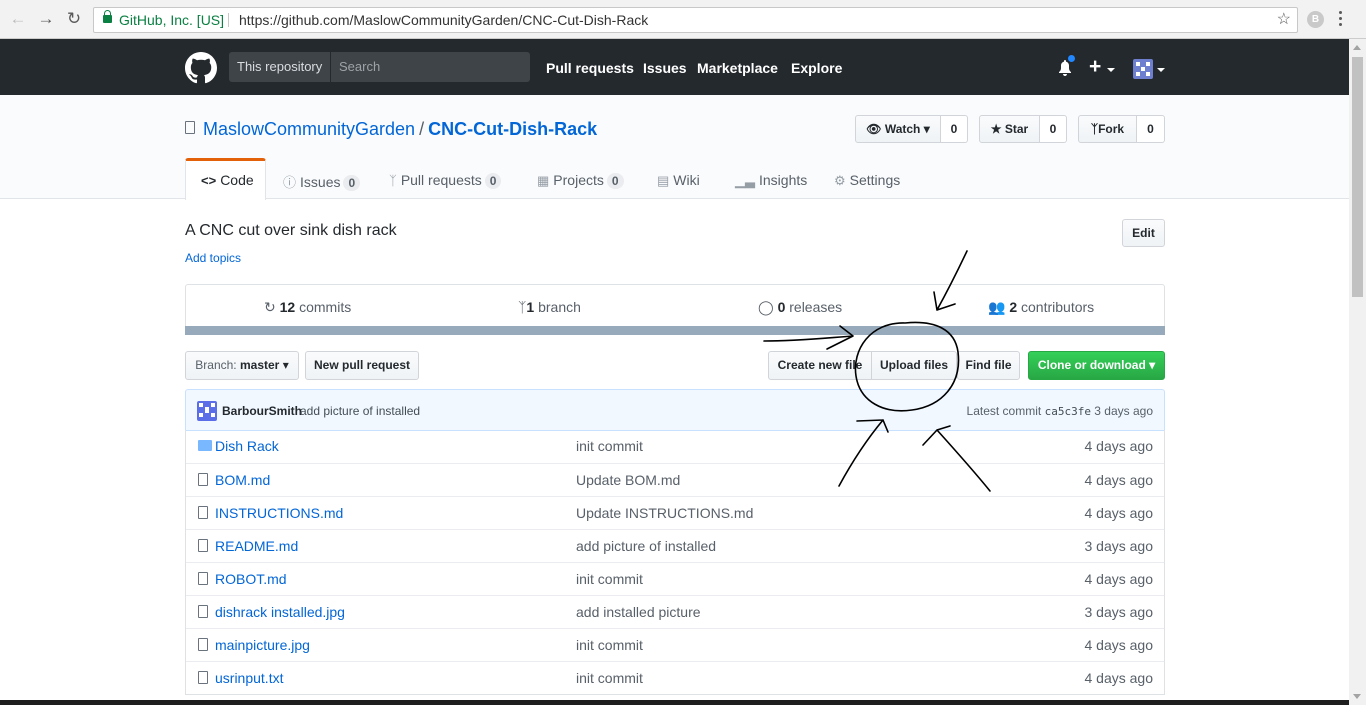 The height and width of the screenshot is (705, 1366). I want to click on upload-files-button: Upload files, so click(914, 365).